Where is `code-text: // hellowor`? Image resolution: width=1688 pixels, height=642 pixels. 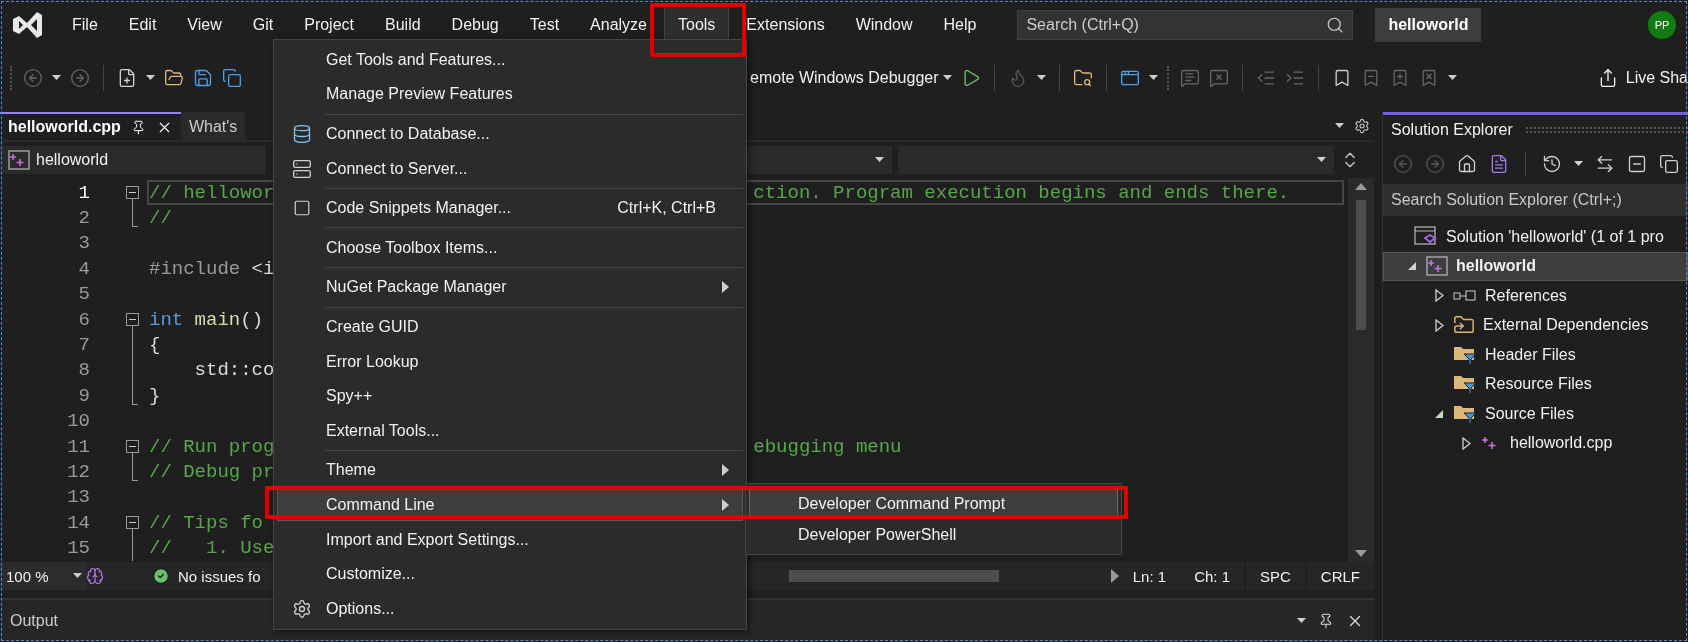
code-text: // hellowor is located at coordinates (212, 192).